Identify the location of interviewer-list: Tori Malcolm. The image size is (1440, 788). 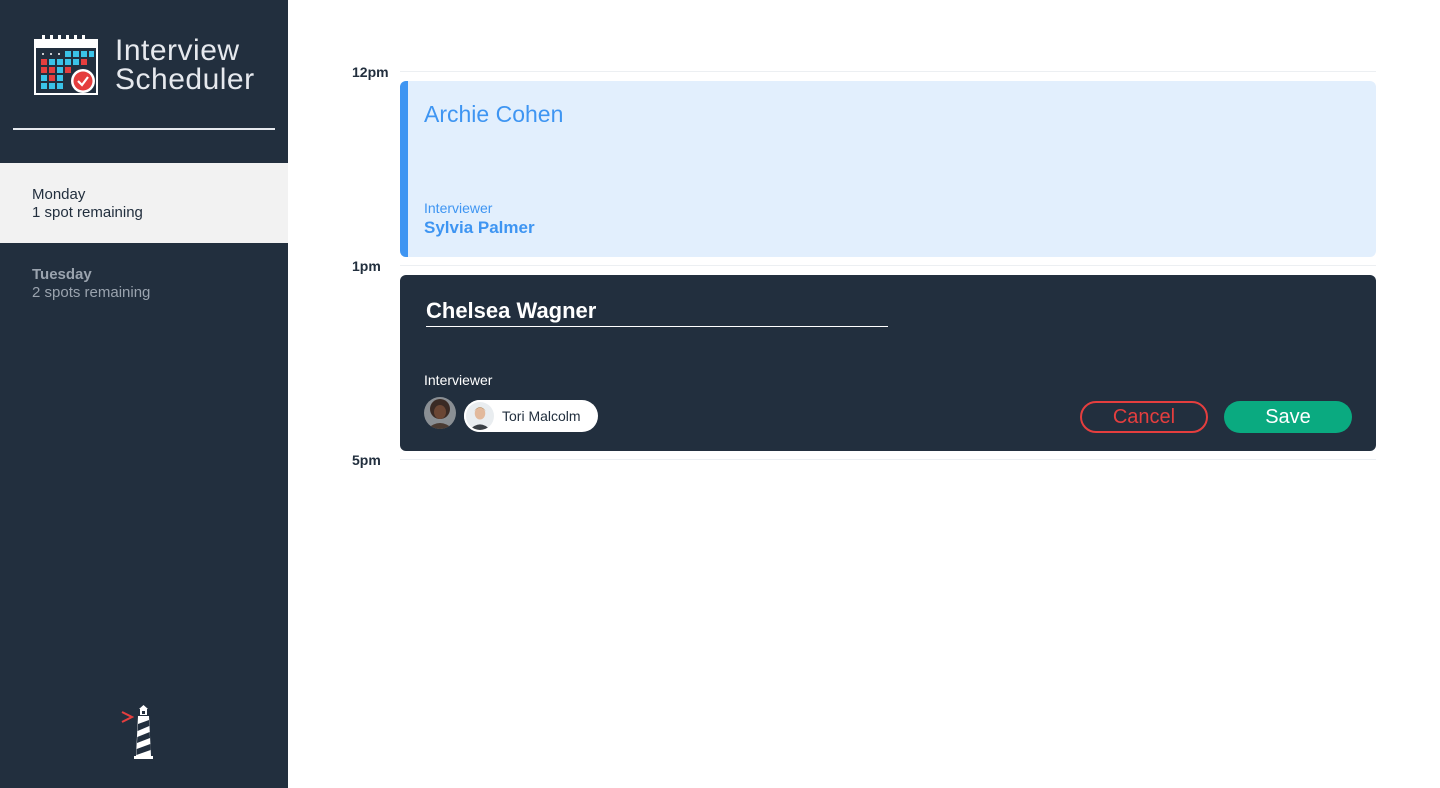
(511, 415).